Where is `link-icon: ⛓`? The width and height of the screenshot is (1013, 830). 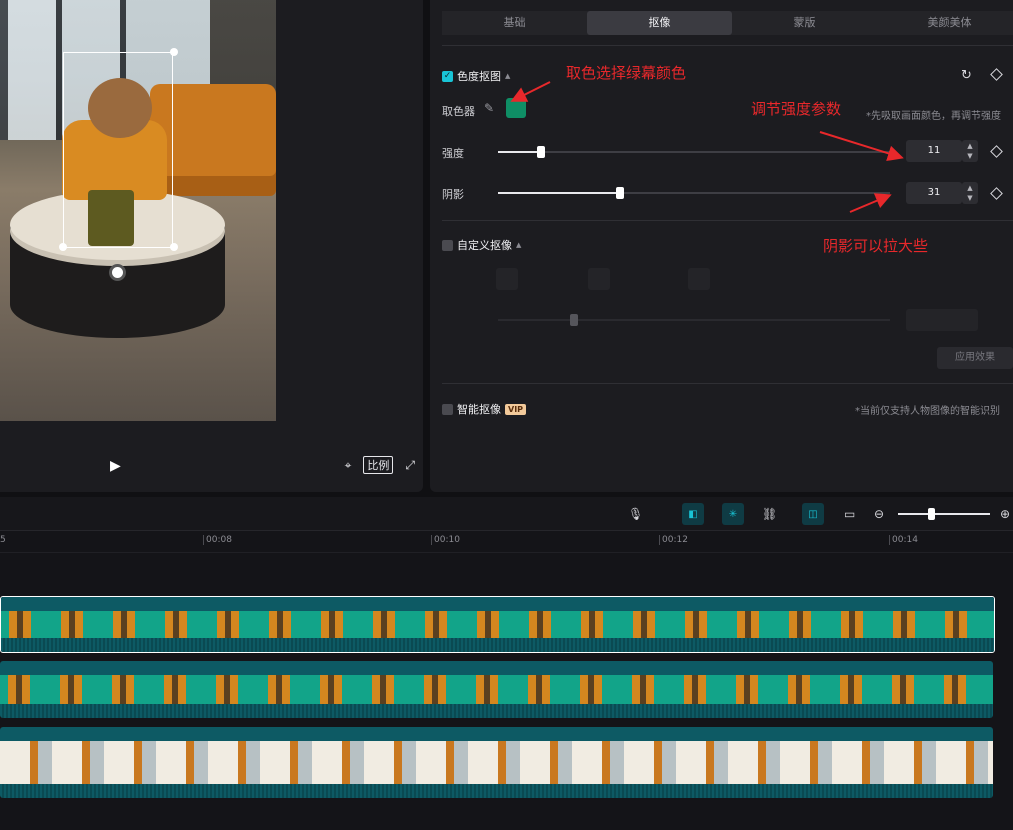
link-icon: ⛓ is located at coordinates (770, 514).